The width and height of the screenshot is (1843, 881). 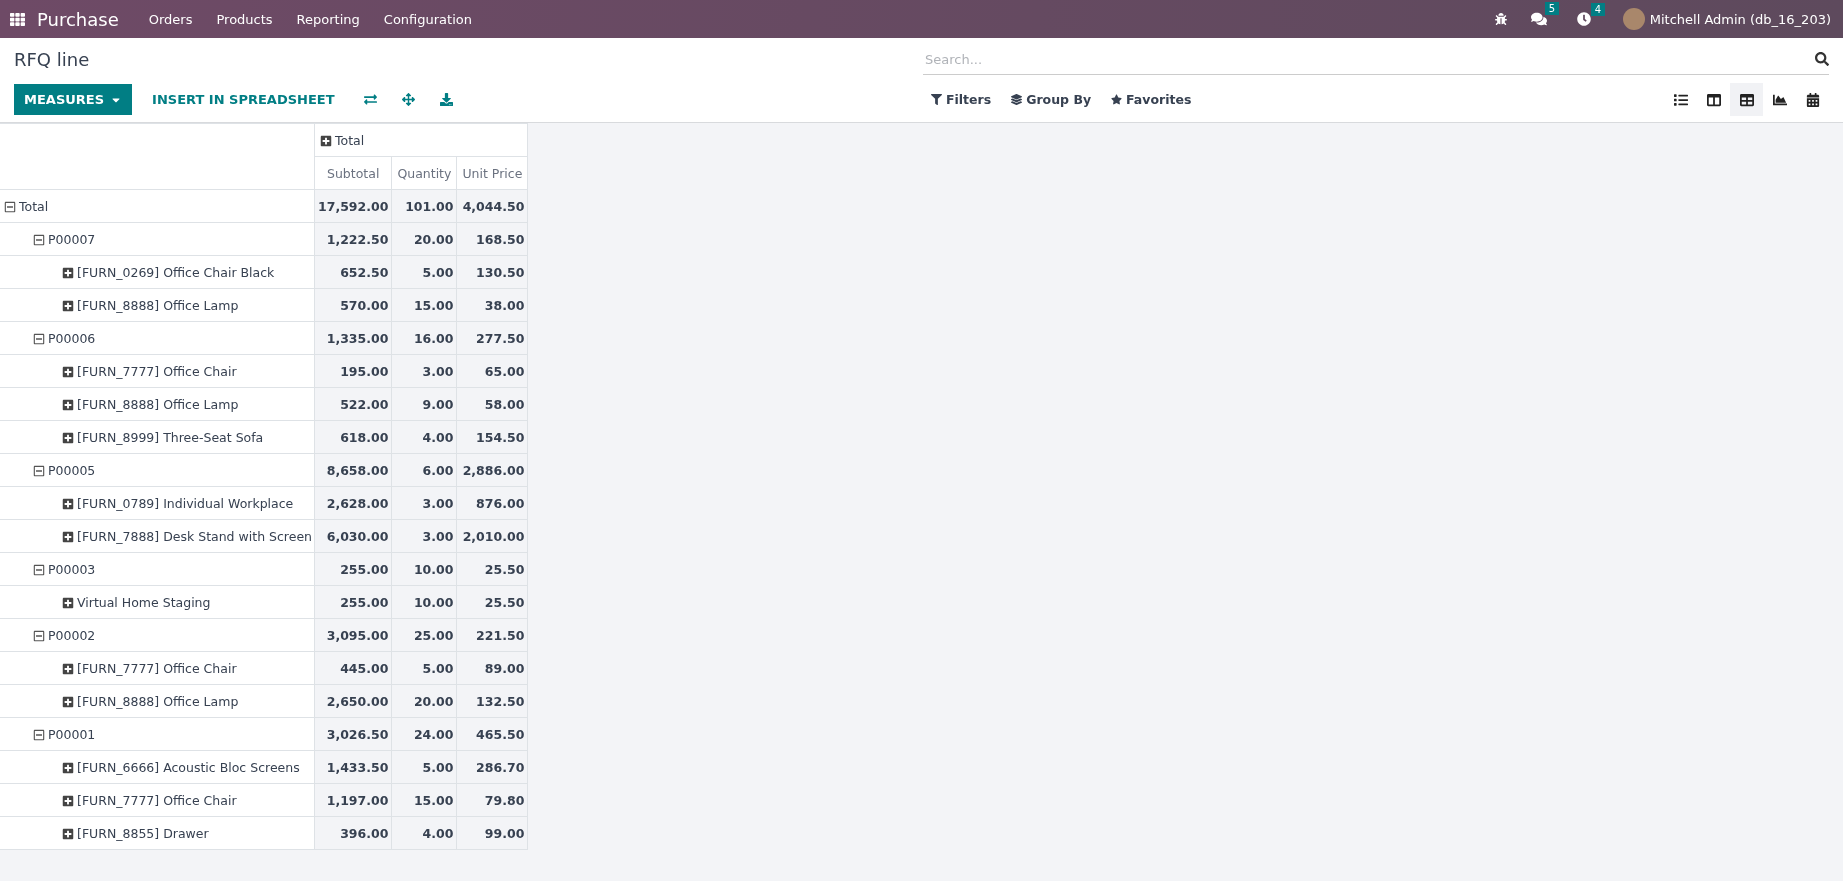 What do you see at coordinates (353, 173) in the screenshot?
I see `measure-header: Subtotal` at bounding box center [353, 173].